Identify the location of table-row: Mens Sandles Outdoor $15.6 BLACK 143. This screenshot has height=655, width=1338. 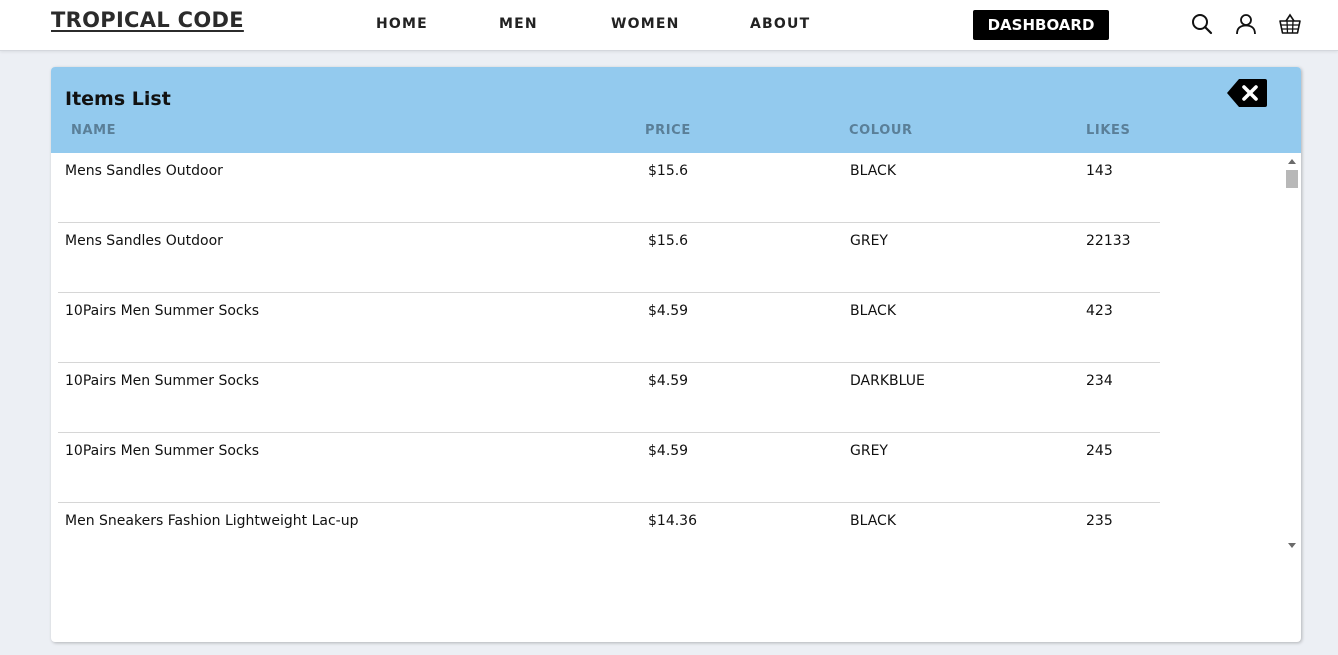
(609, 188).